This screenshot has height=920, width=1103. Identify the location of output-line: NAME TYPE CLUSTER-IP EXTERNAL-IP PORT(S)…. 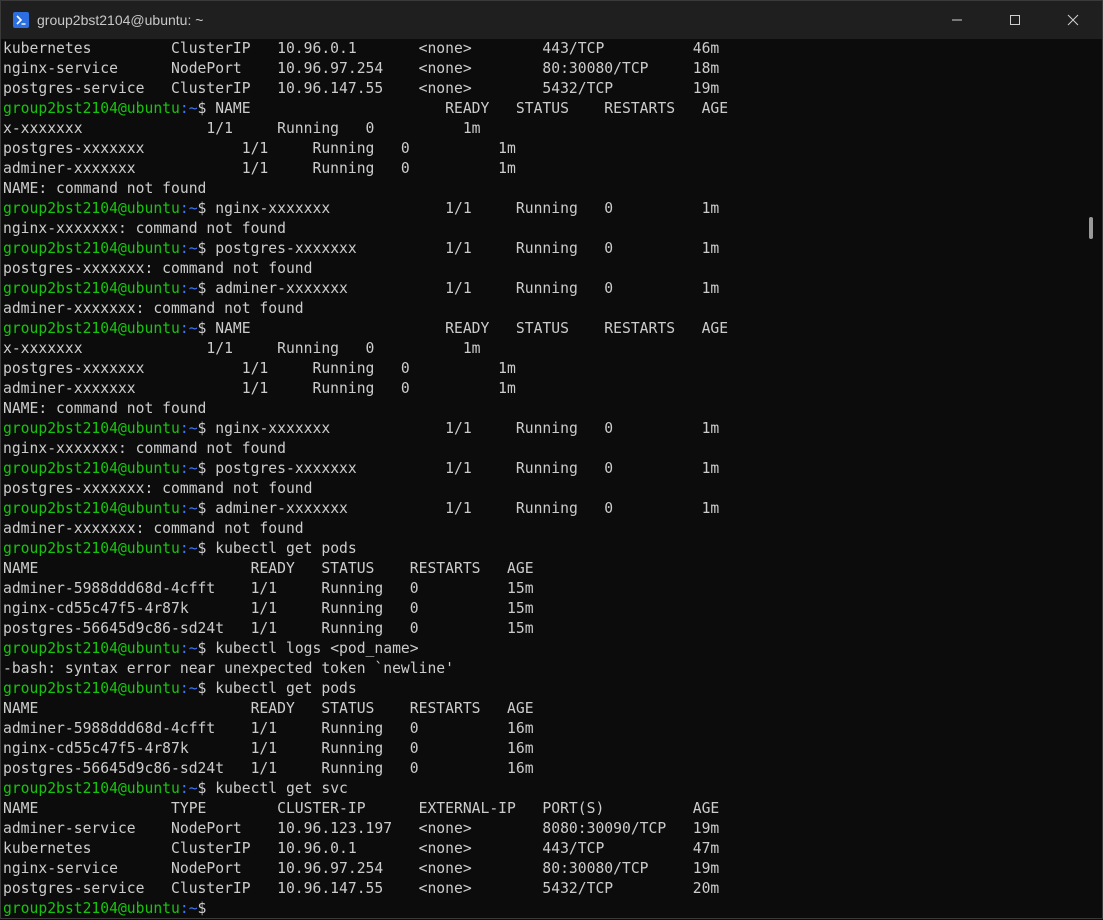
(361, 808).